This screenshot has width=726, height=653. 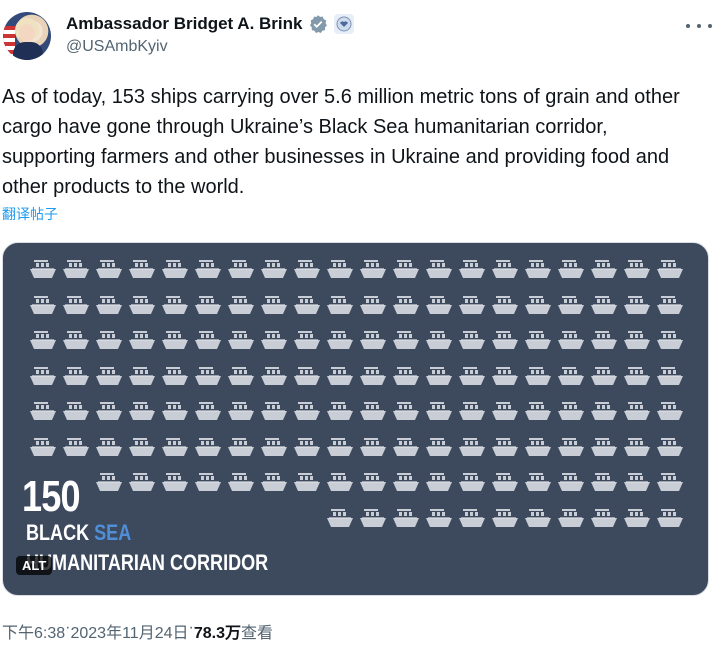 I want to click on tweet-time: 下午6:38, so click(x=33, y=631).